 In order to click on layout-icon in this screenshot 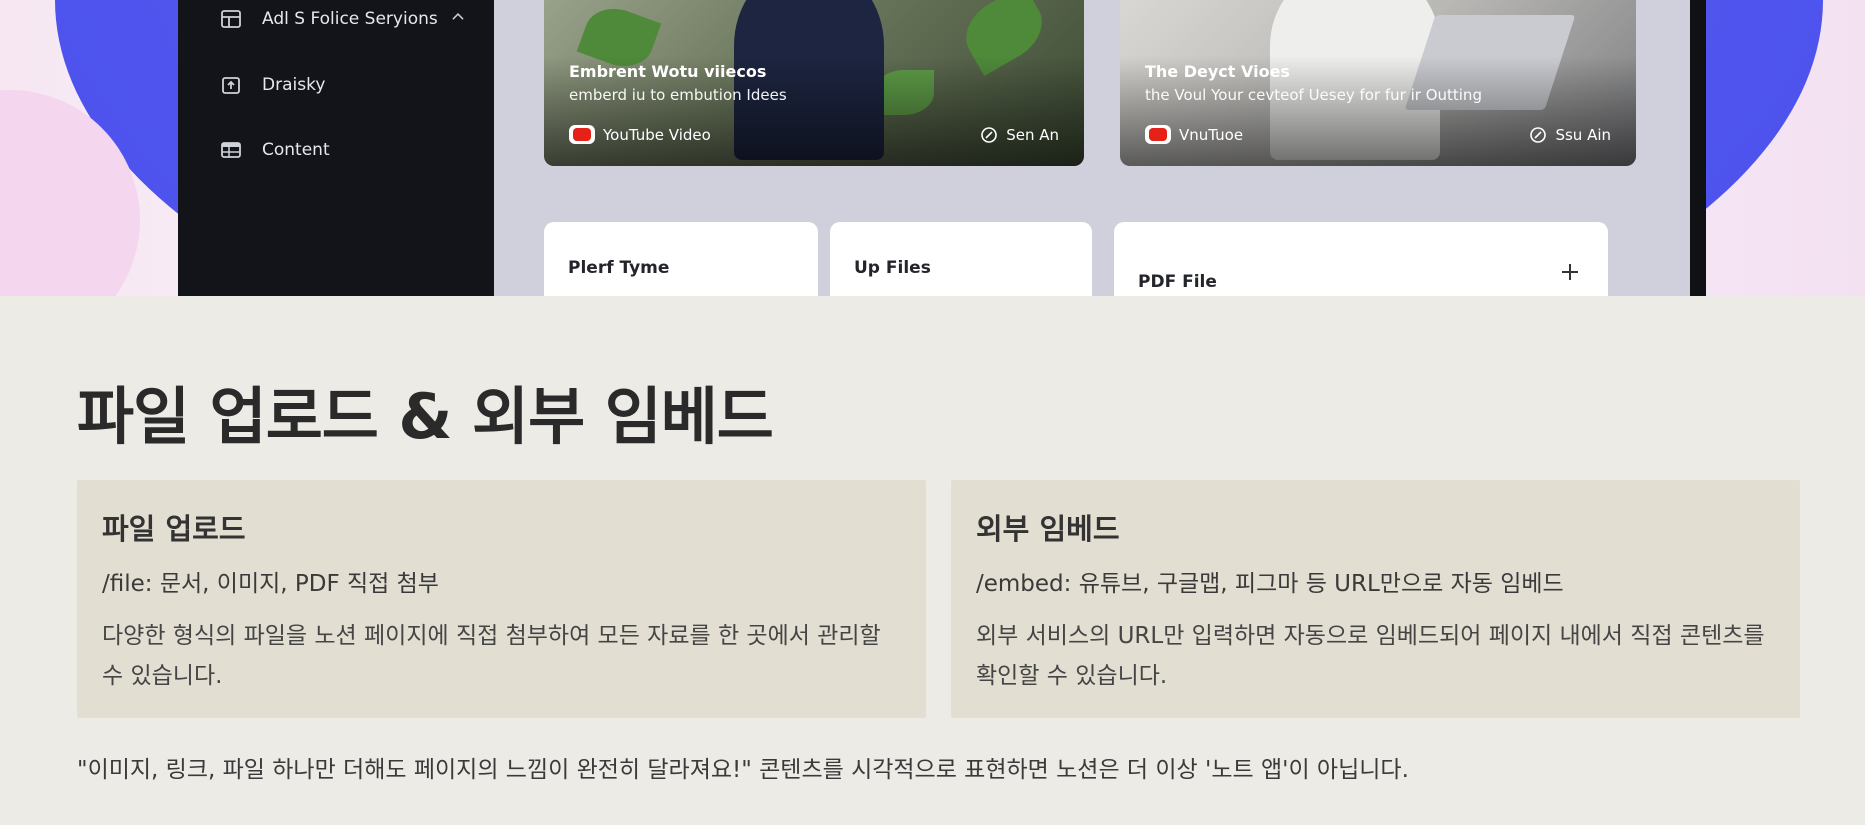, I will do `click(231, 19)`.